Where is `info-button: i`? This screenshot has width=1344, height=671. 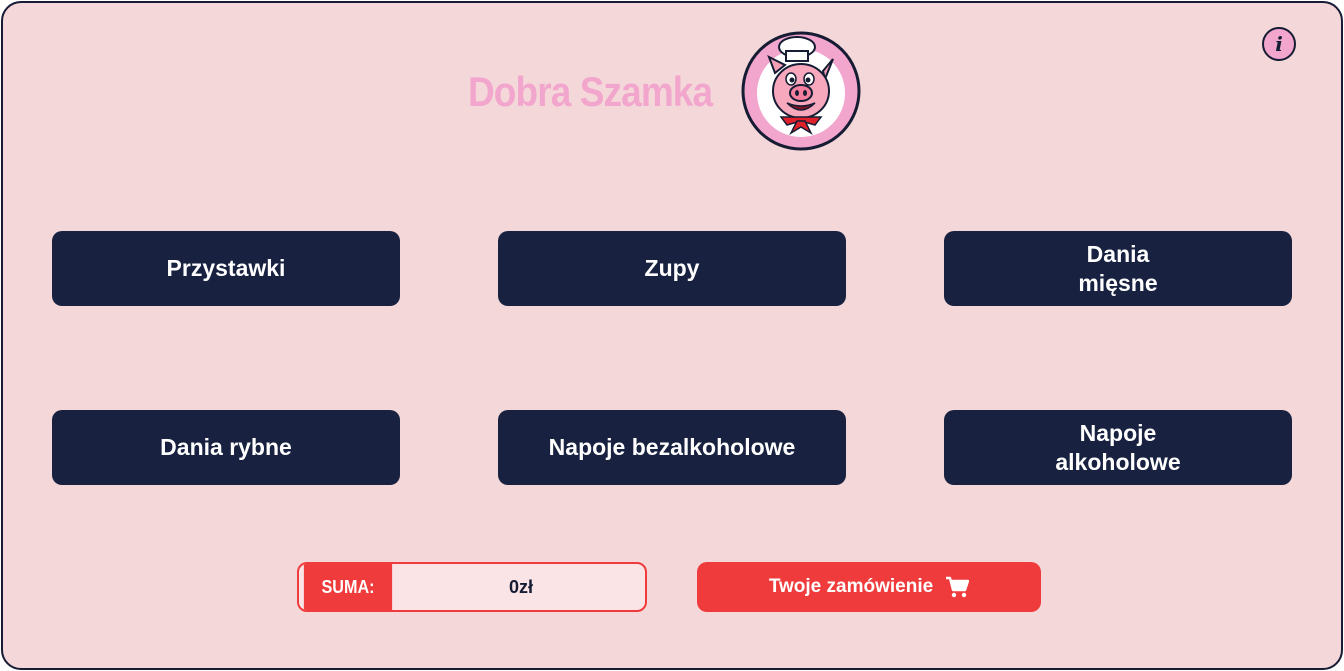 info-button: i is located at coordinates (1279, 44).